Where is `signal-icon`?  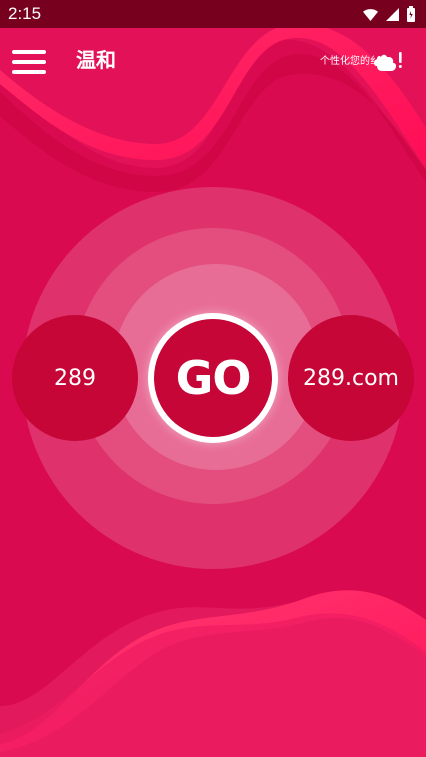 signal-icon is located at coordinates (392, 14).